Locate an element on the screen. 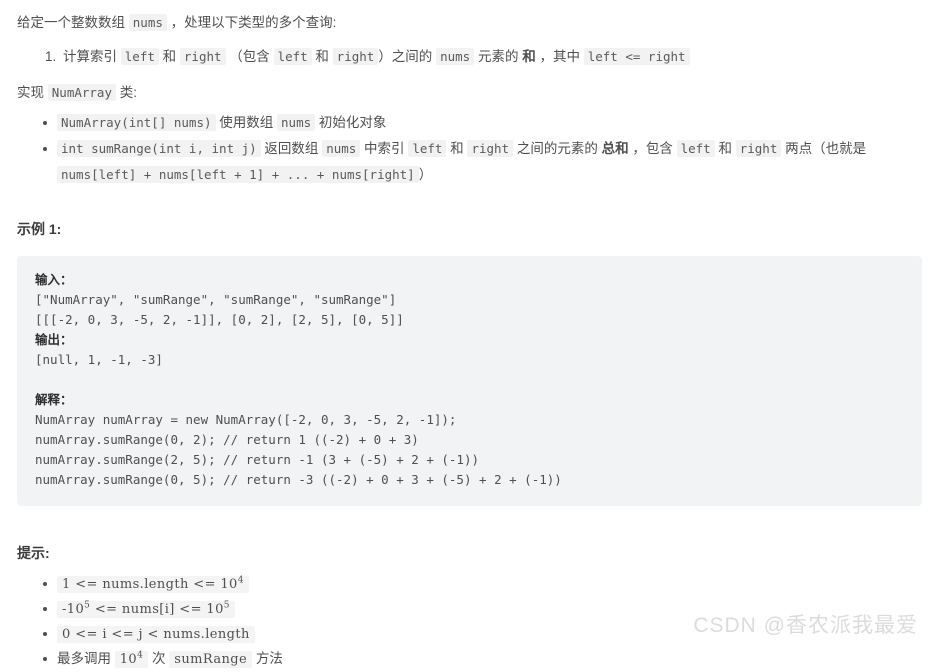  input-label: 输入： is located at coordinates (54, 279).